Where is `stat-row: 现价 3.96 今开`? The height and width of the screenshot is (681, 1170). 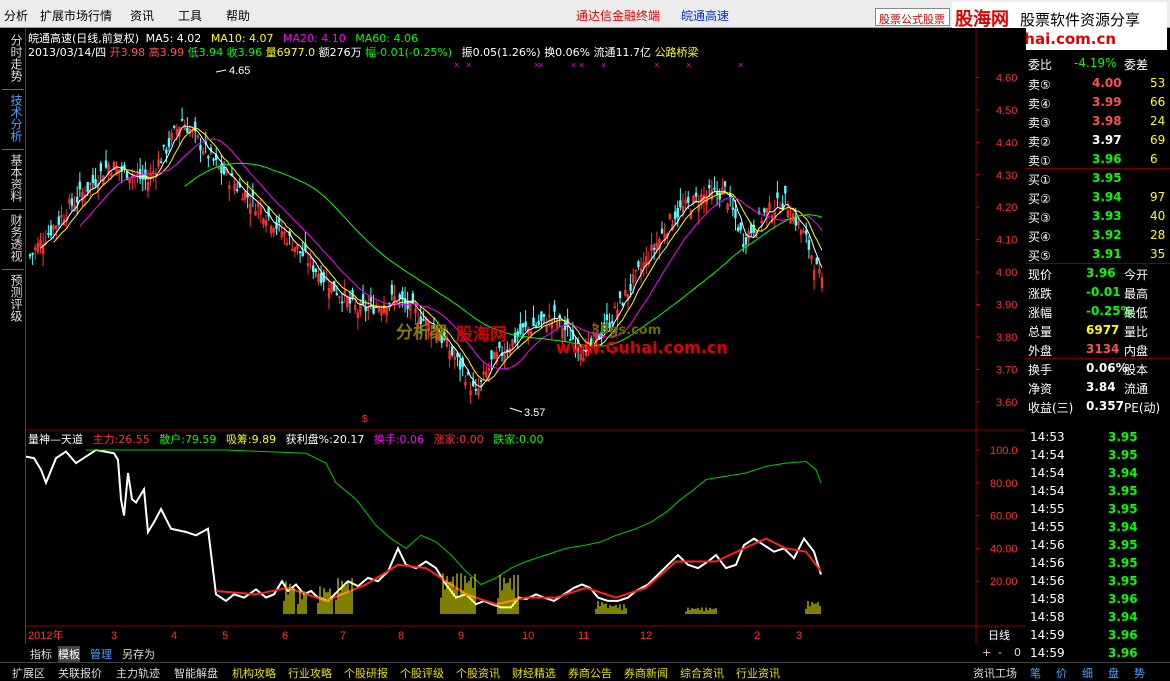 stat-row: 现价 3.96 今开 is located at coordinates (1098, 273).